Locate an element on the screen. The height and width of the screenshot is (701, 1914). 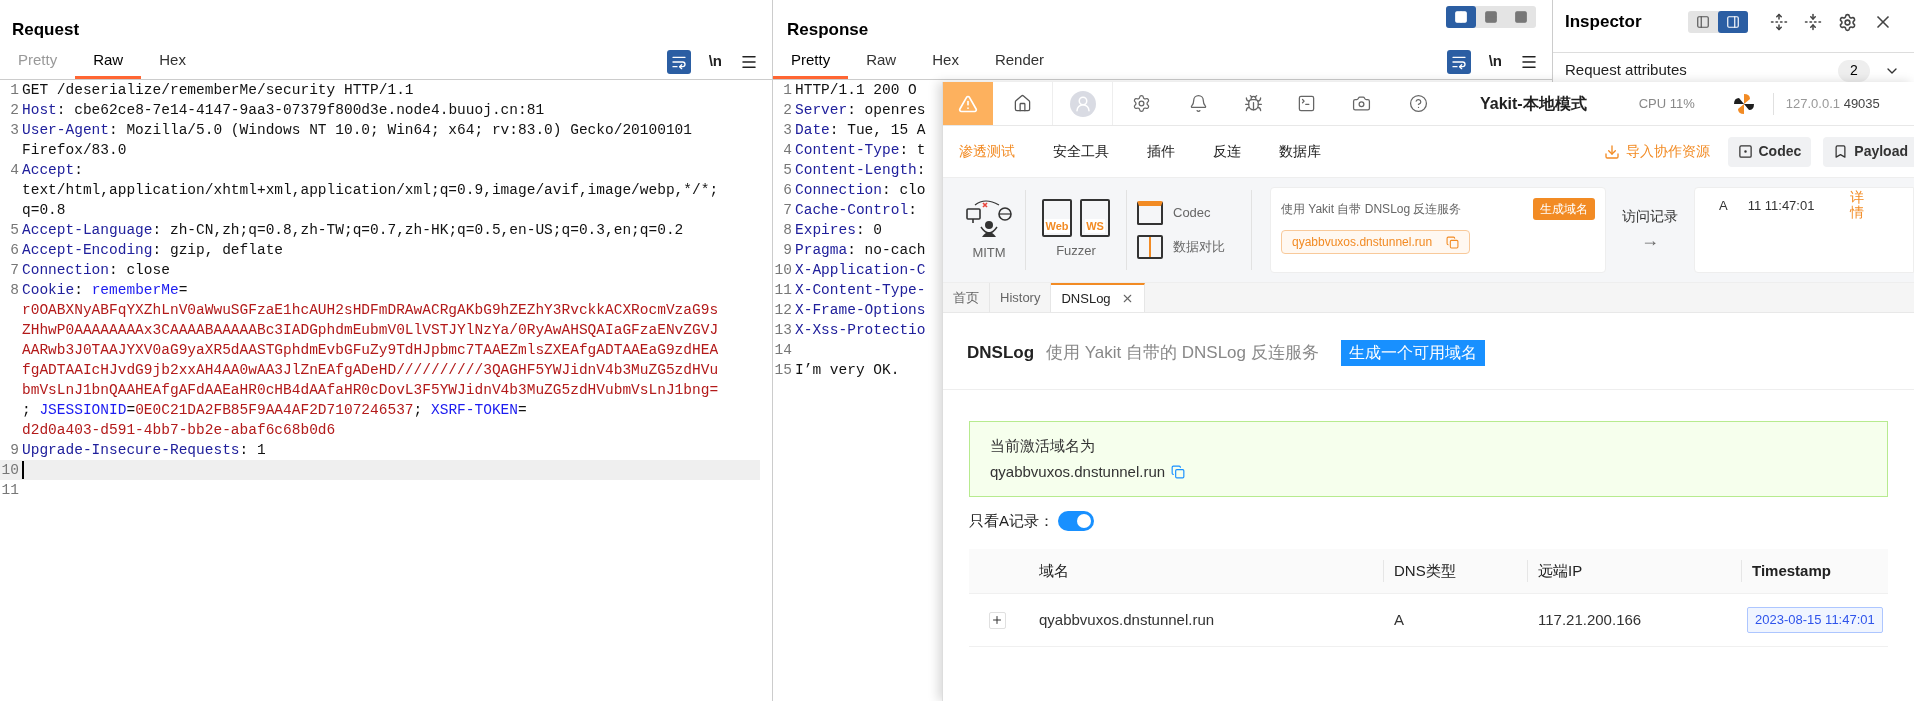
code-line: X-Frame-Options is located at coordinates (860, 310).